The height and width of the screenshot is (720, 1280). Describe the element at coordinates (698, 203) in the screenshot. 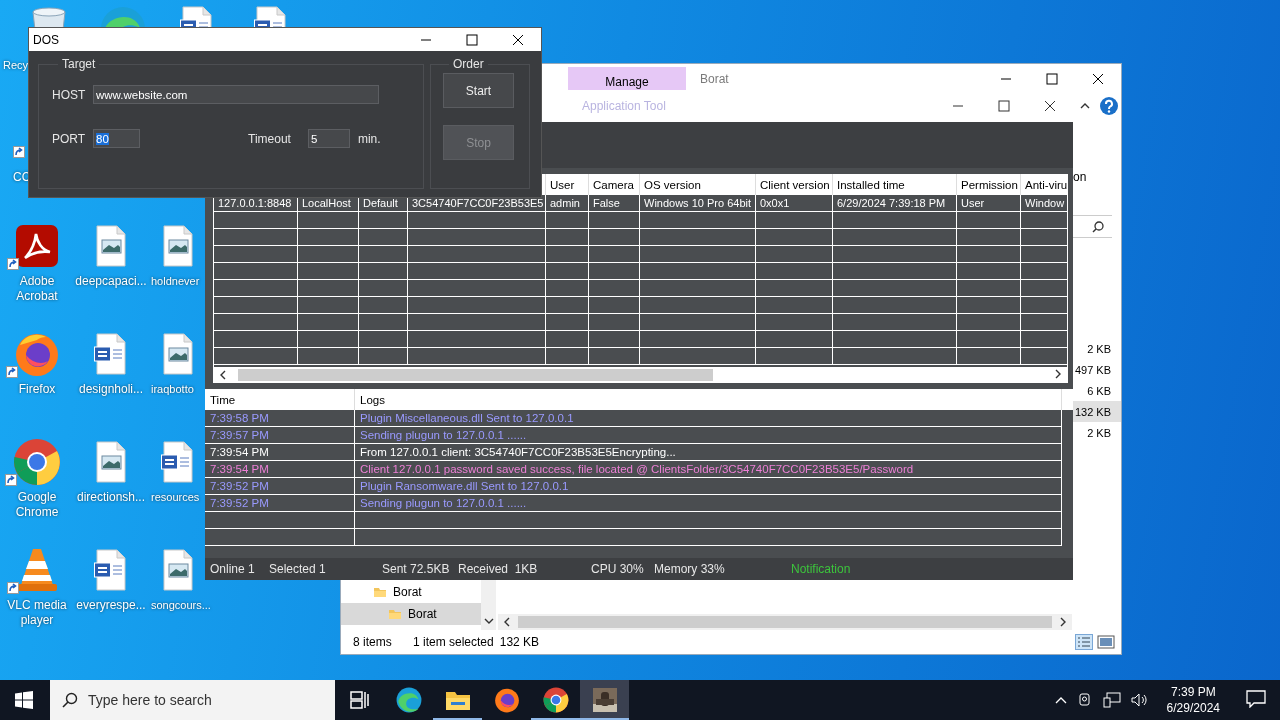

I see `table-cell: Windows 10 Pro 64bit` at that location.